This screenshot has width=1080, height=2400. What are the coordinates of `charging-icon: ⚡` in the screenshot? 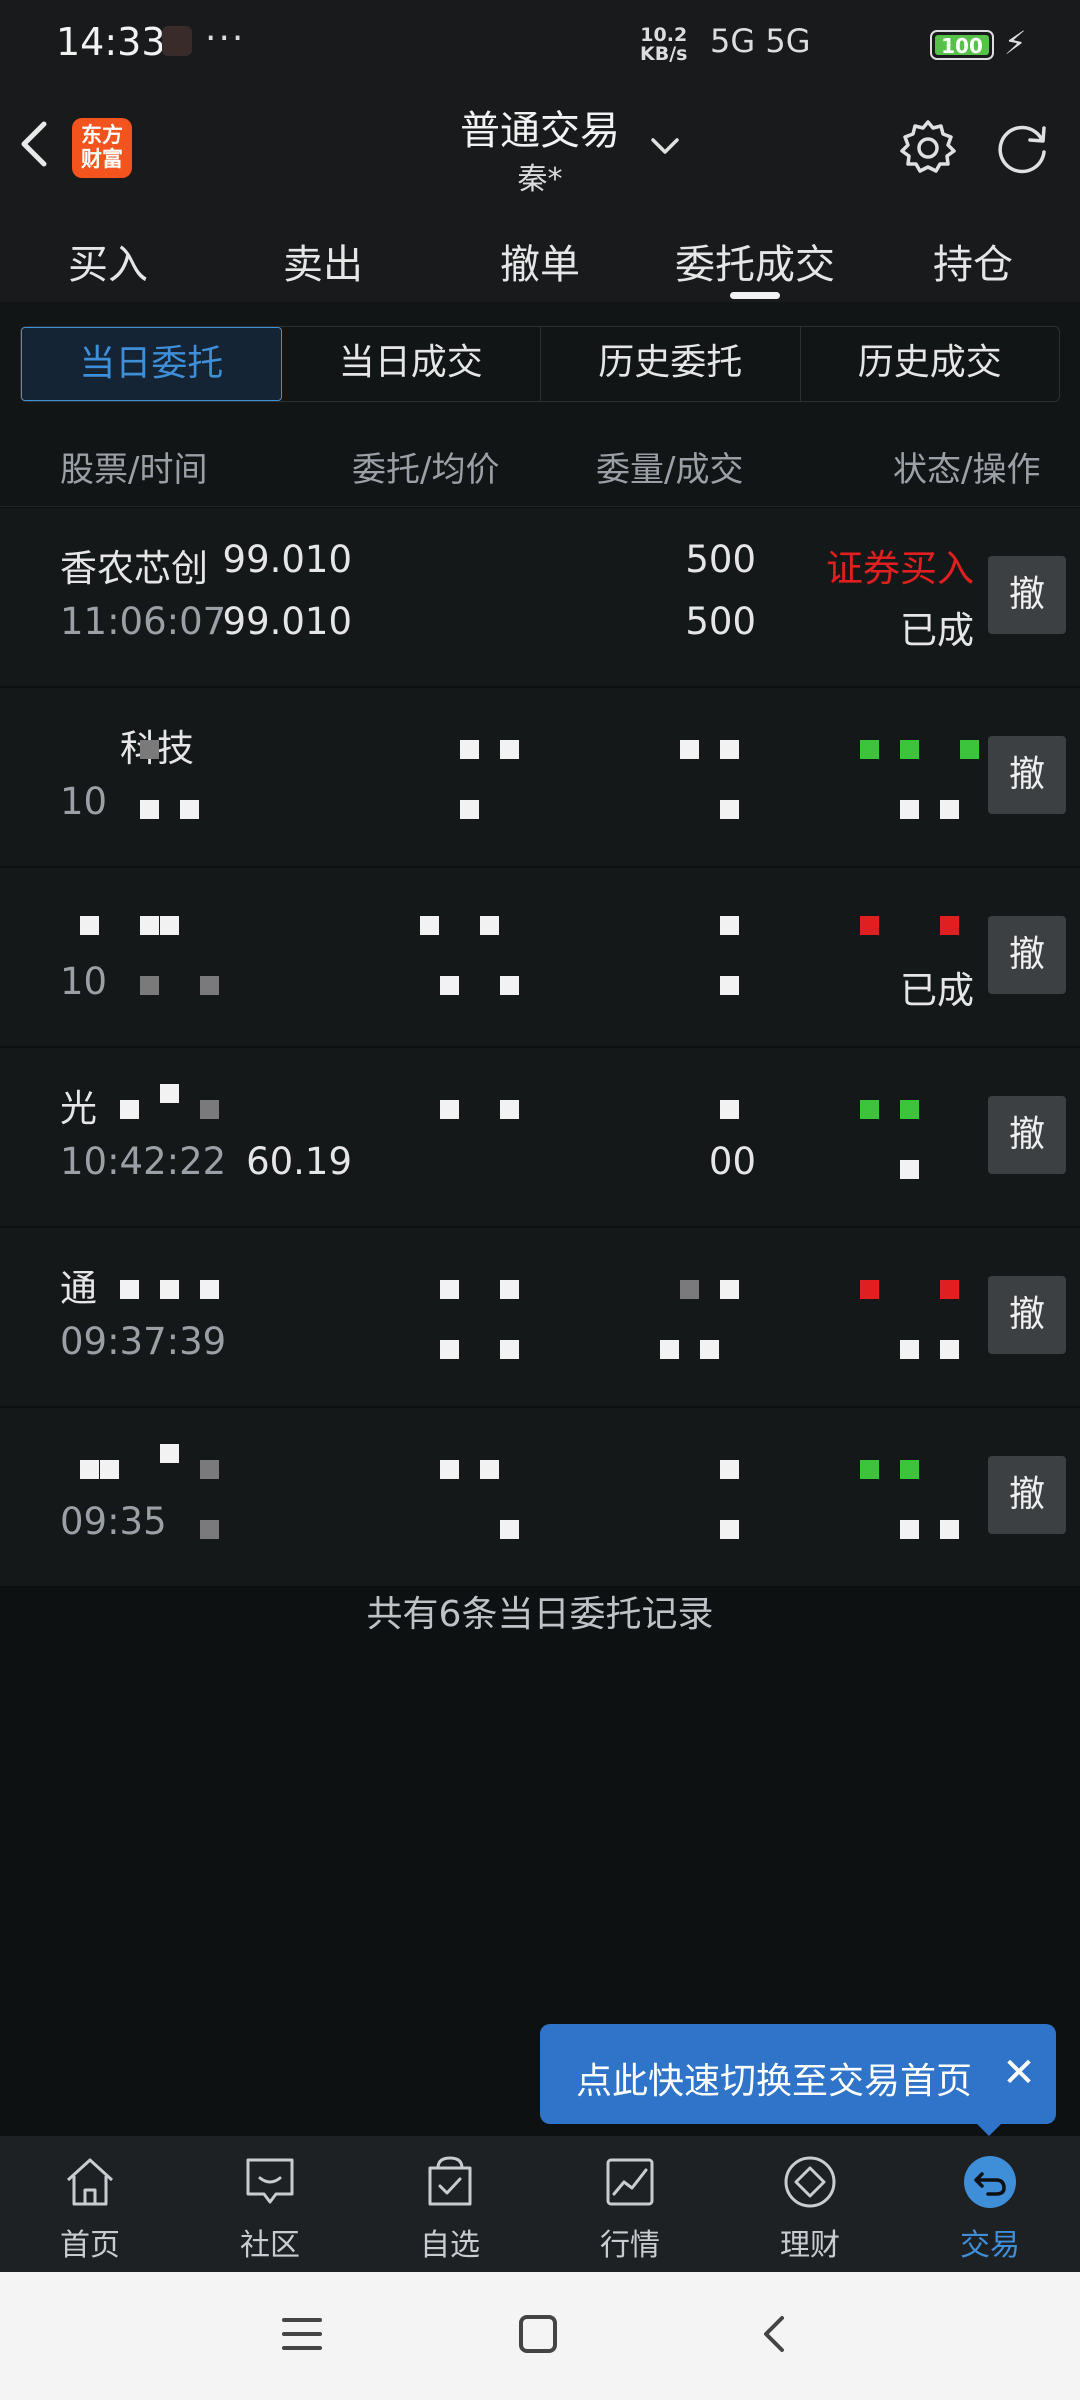 It's located at (1015, 43).